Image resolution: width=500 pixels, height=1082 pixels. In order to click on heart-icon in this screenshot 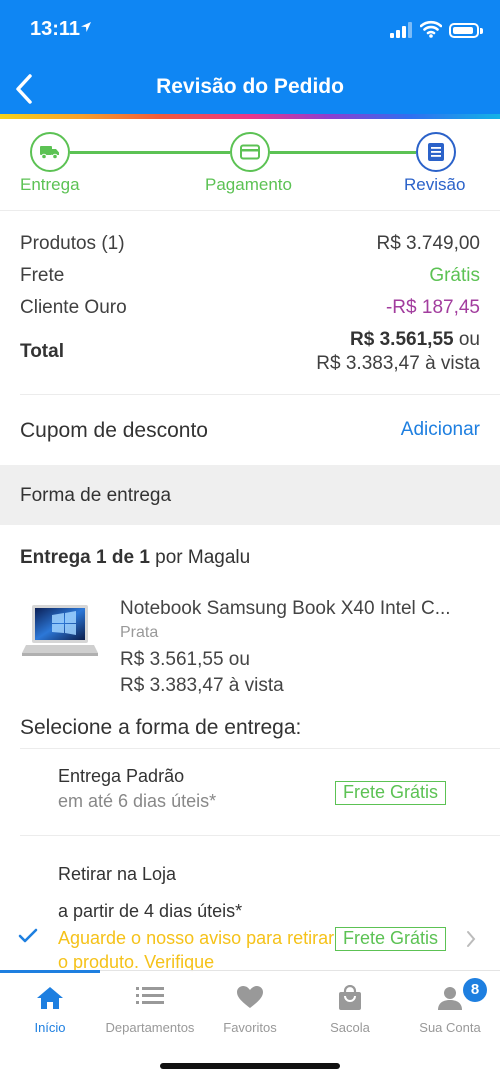, I will do `click(250, 997)`.